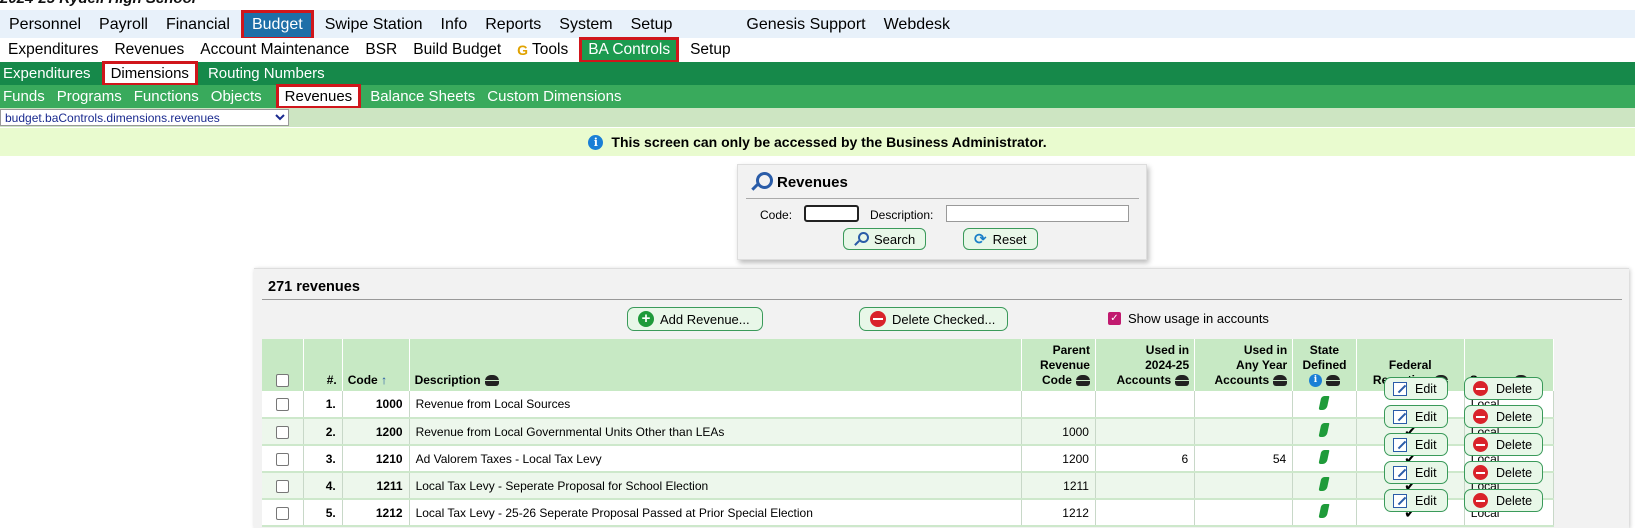 The width and height of the screenshot is (1635, 528). I want to click on sub-menu-revenues: Revenues, so click(149, 50).